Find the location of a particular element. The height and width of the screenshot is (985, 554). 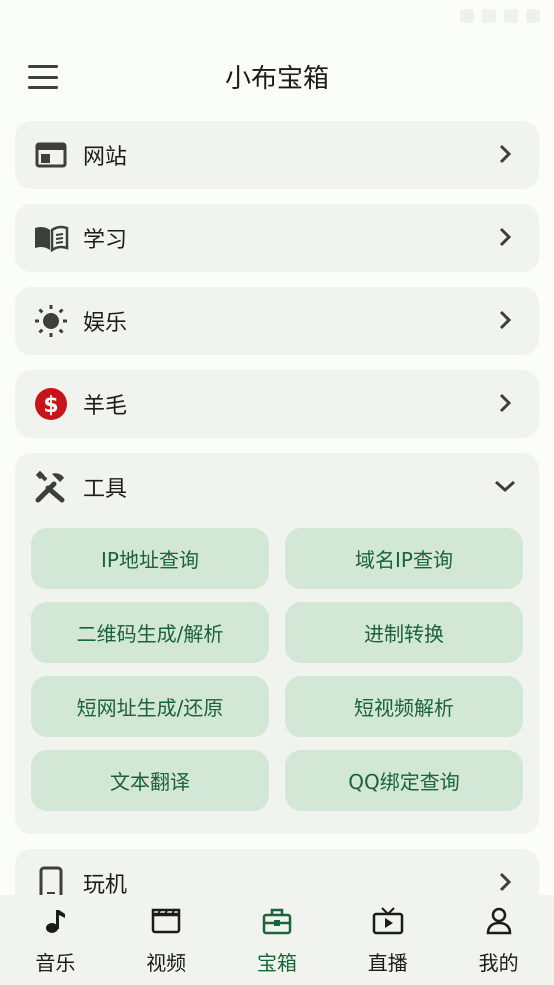

category-card-freebies: $ 羊毛 is located at coordinates (277, 403).